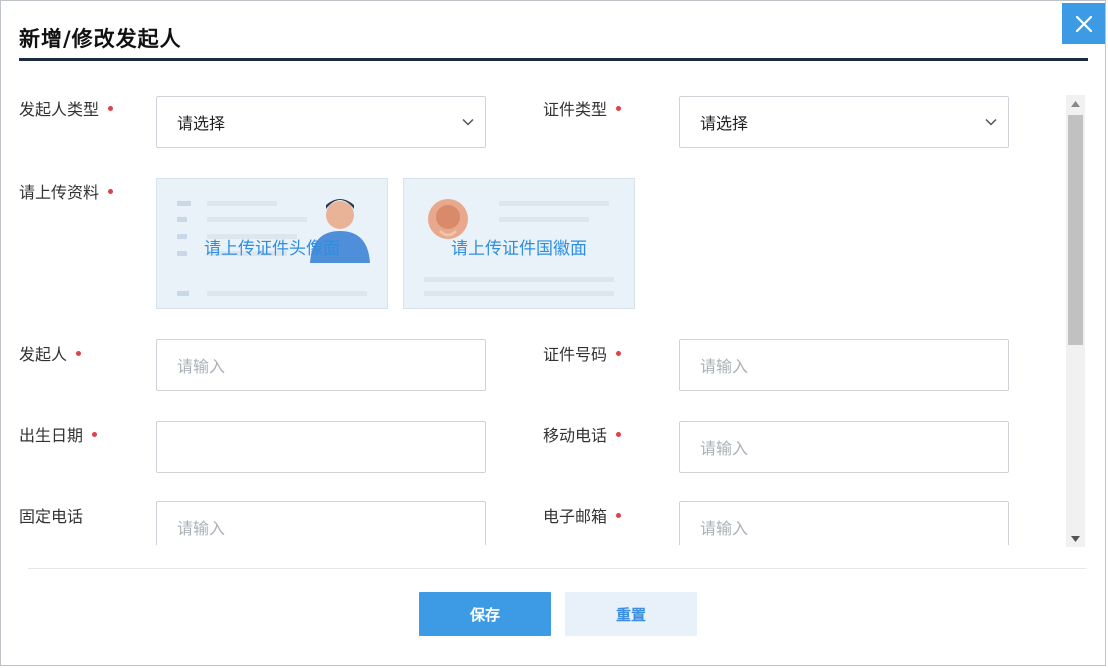 This screenshot has height=668, width=1108. I want to click on caret-down-icon, so click(1075, 538).